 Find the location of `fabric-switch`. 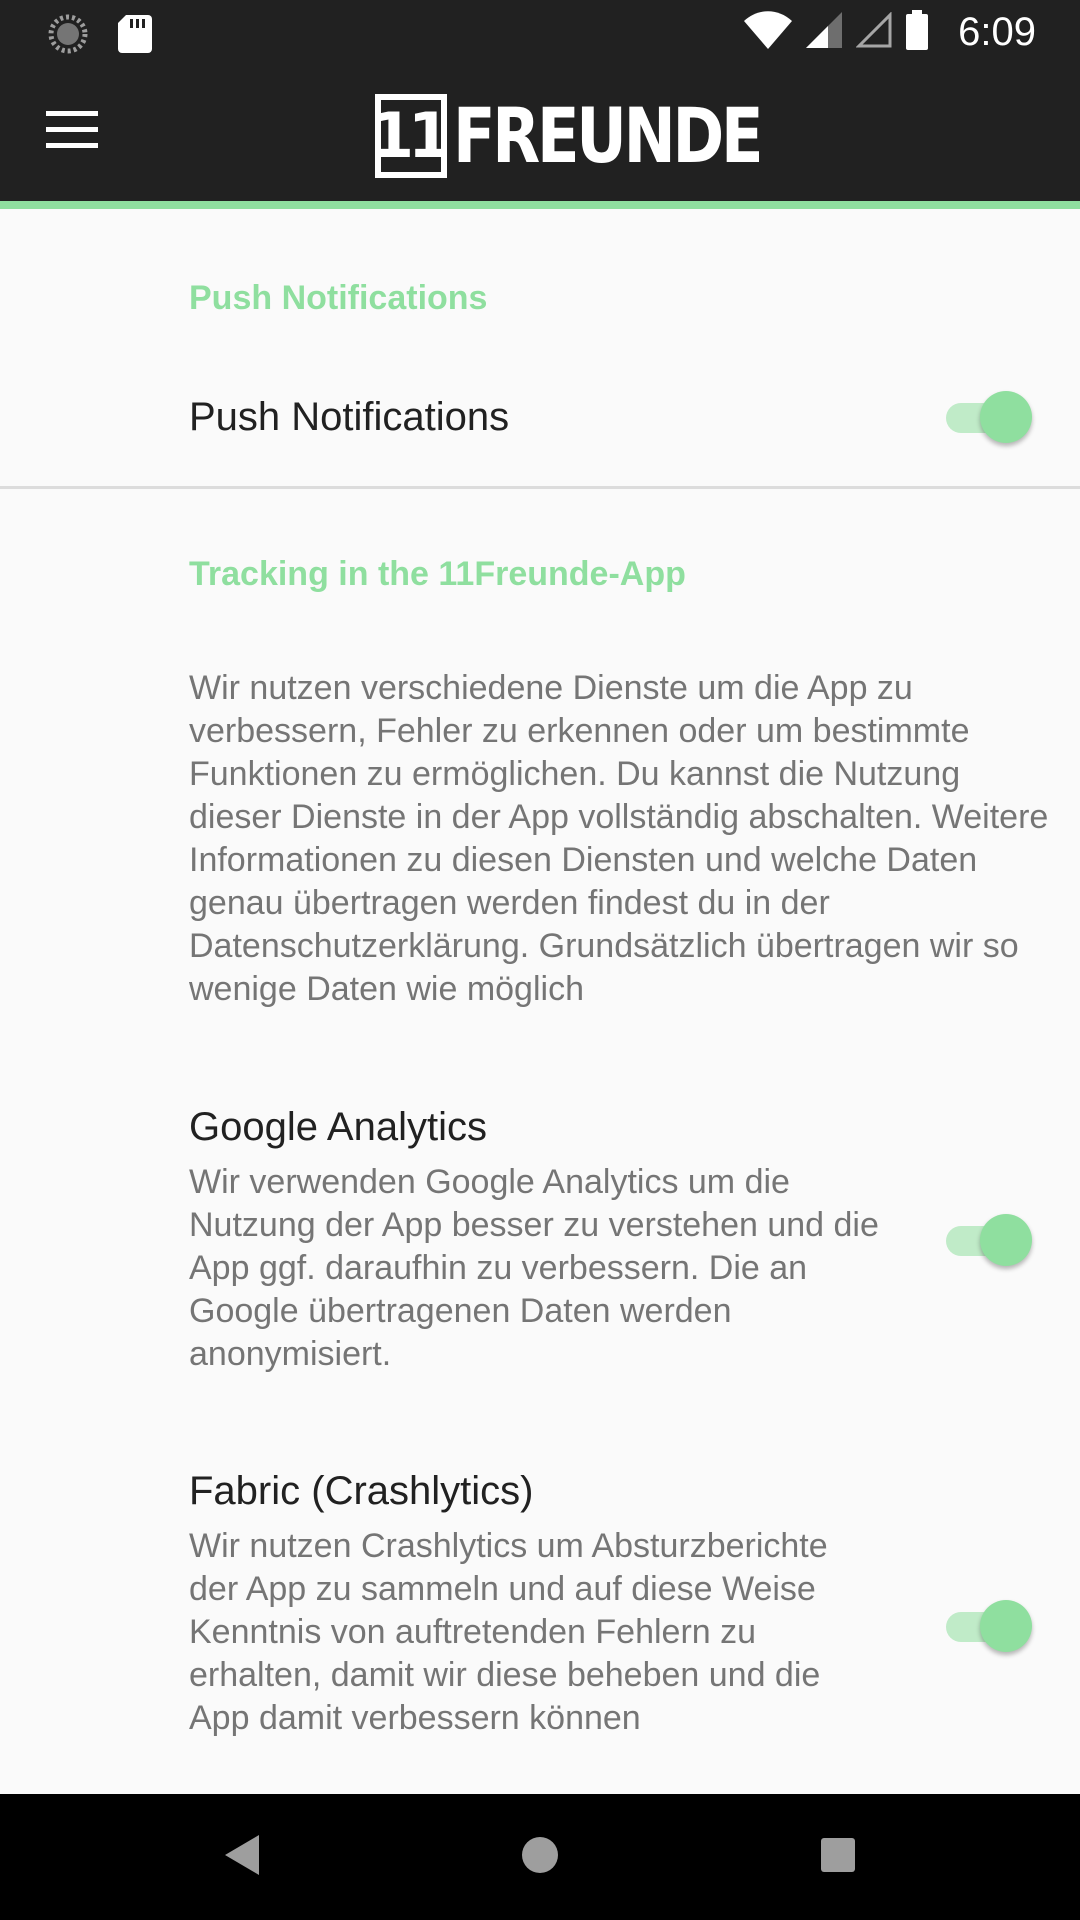

fabric-switch is located at coordinates (987, 1625).